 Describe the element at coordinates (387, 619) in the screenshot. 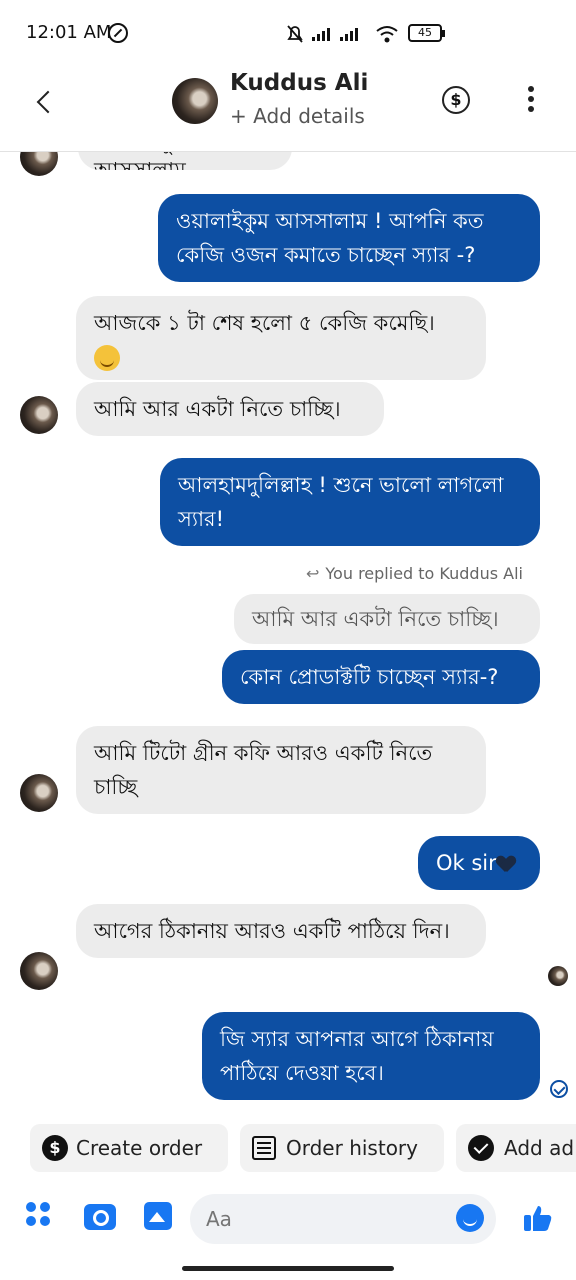

I see `reply-quote: আমি আর একটা নিতে চাচ্ছি।` at that location.